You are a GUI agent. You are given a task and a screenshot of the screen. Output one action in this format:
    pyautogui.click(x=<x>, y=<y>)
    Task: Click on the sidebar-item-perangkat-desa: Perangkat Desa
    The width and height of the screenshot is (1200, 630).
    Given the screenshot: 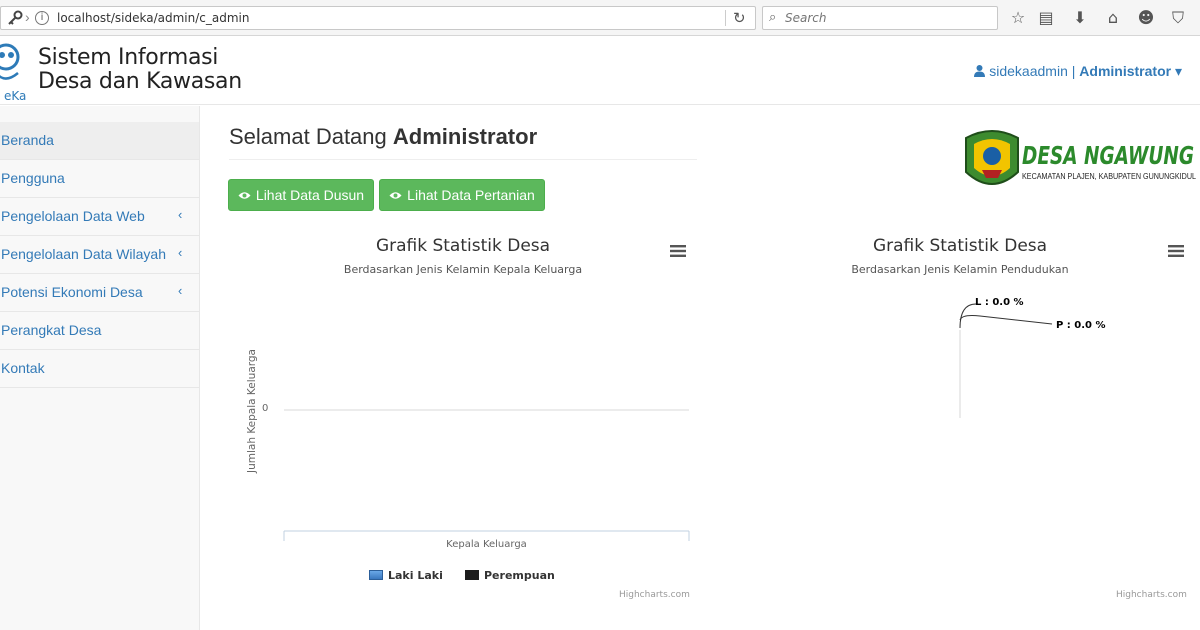 What is the action you would take?
    pyautogui.click(x=99, y=331)
    